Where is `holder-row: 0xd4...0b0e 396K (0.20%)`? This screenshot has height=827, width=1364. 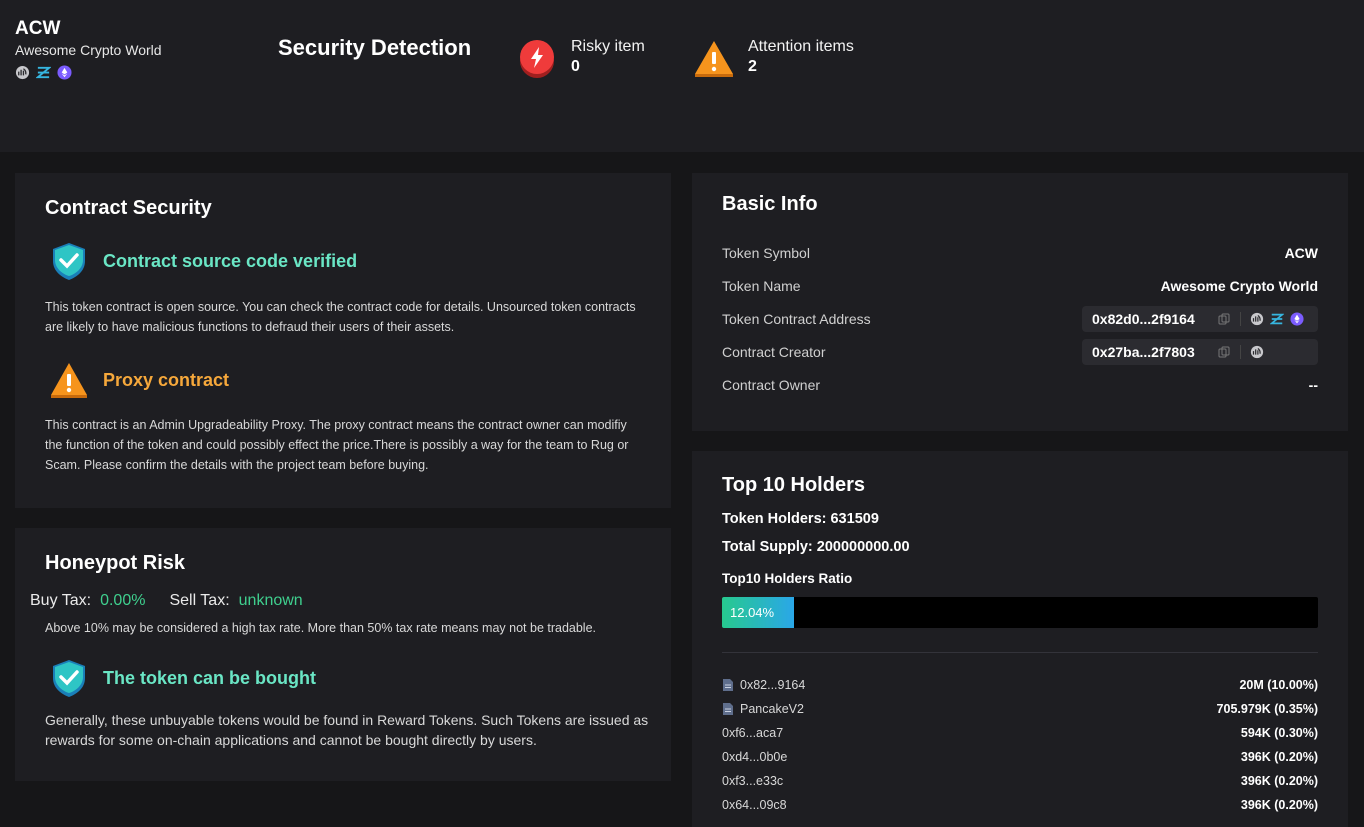
holder-row: 0xd4...0b0e 396K (0.20%) is located at coordinates (1020, 757).